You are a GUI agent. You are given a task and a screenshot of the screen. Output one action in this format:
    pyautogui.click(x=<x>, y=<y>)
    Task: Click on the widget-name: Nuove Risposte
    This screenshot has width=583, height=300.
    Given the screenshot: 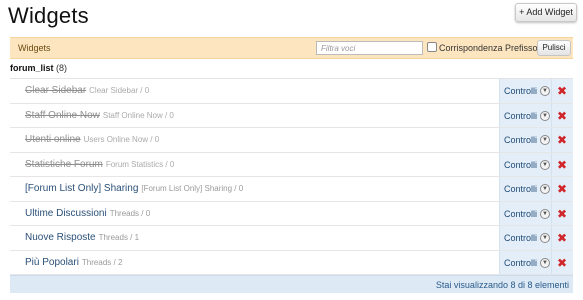 What is the action you would take?
    pyautogui.click(x=60, y=237)
    